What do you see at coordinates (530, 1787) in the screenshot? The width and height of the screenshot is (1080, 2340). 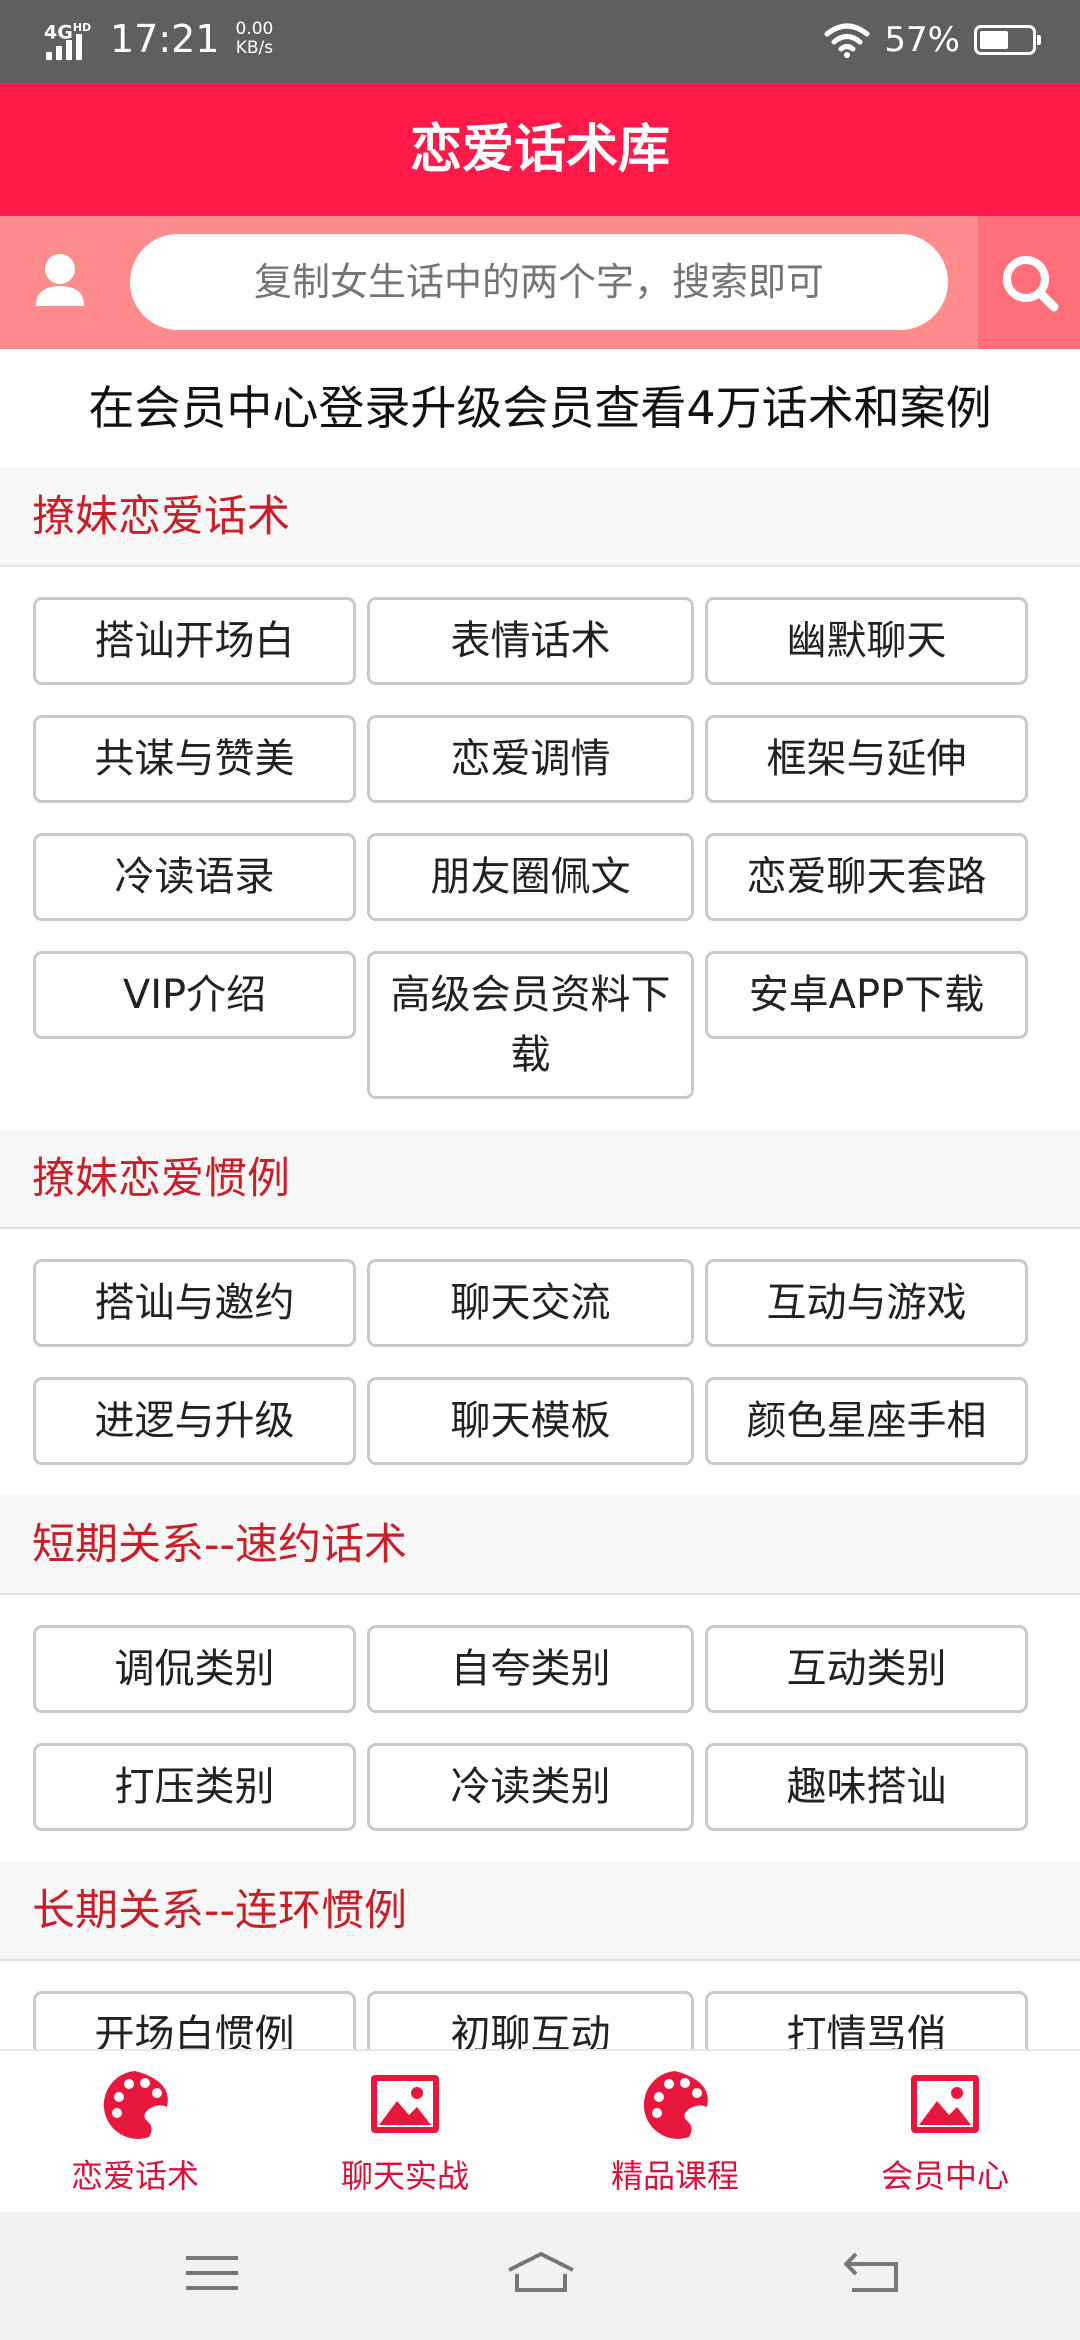 I see `category-button: 冷读类别` at bounding box center [530, 1787].